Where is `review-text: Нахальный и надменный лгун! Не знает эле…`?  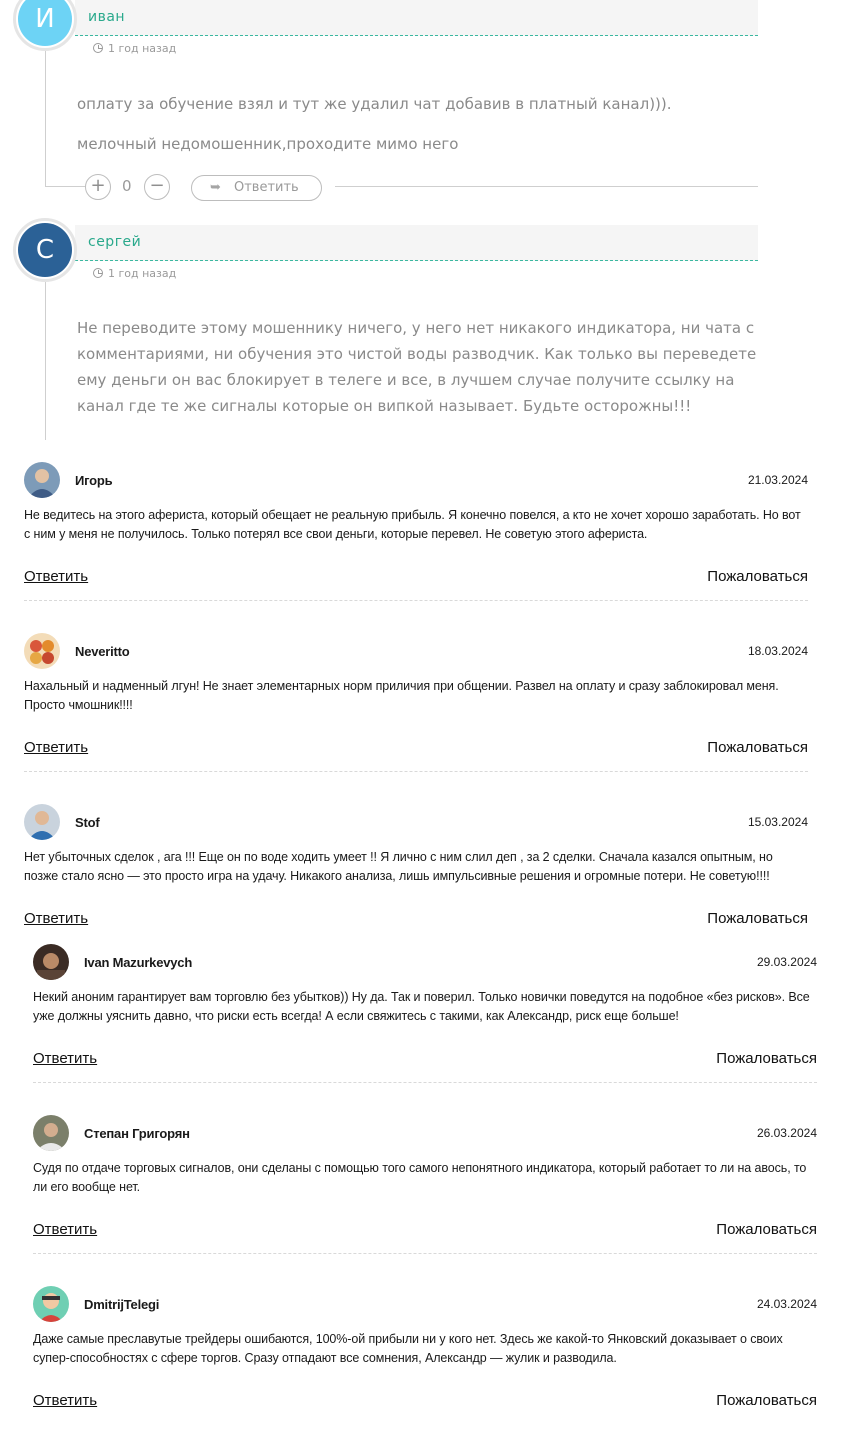 review-text: Нахальный и надменный лгун! Не знает эле… is located at coordinates (401, 695).